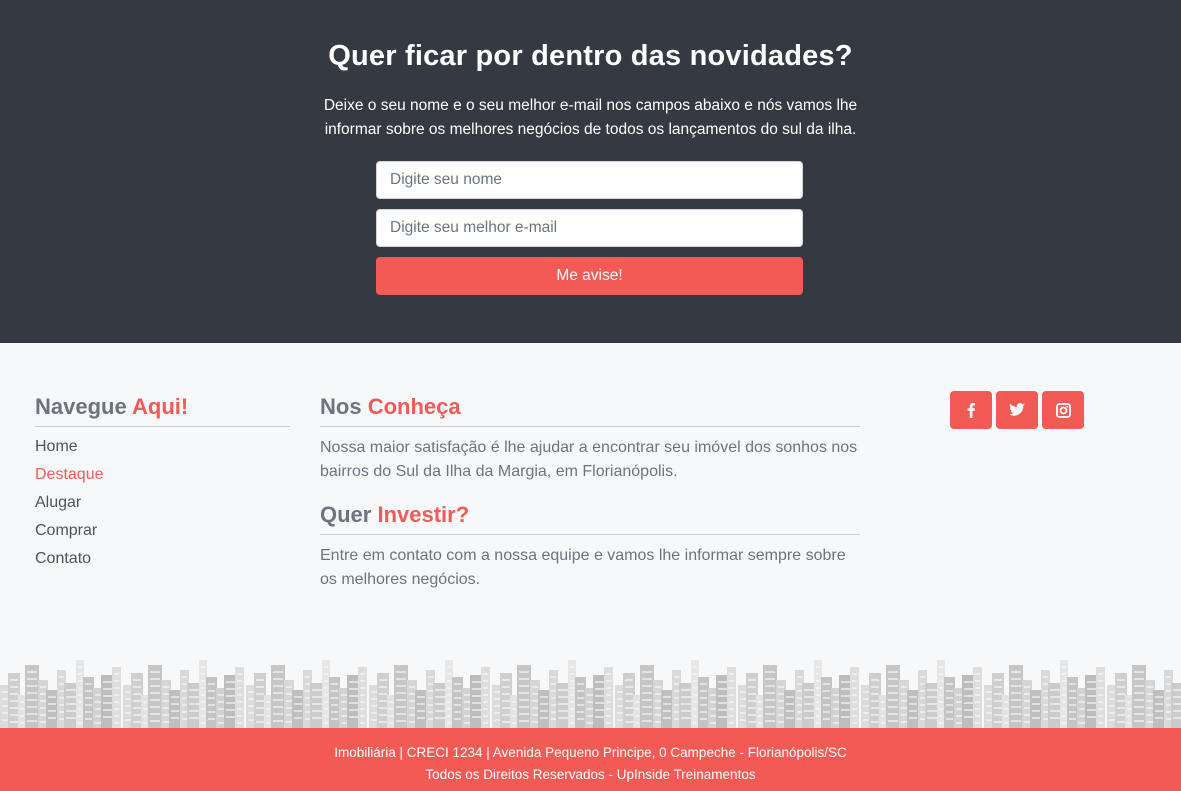 This screenshot has height=791, width=1181. I want to click on footer-link-destaque: Destaque, so click(69, 475).